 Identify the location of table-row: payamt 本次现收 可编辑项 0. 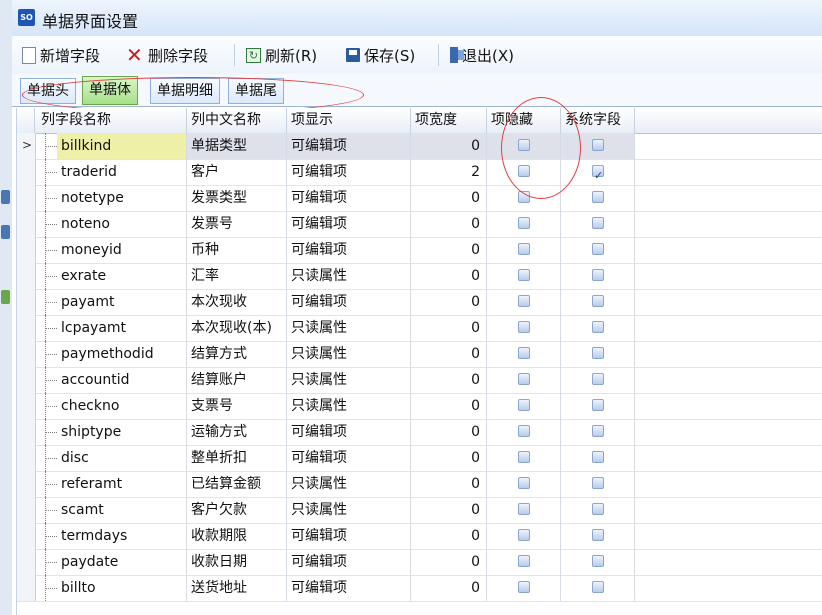
(419, 302).